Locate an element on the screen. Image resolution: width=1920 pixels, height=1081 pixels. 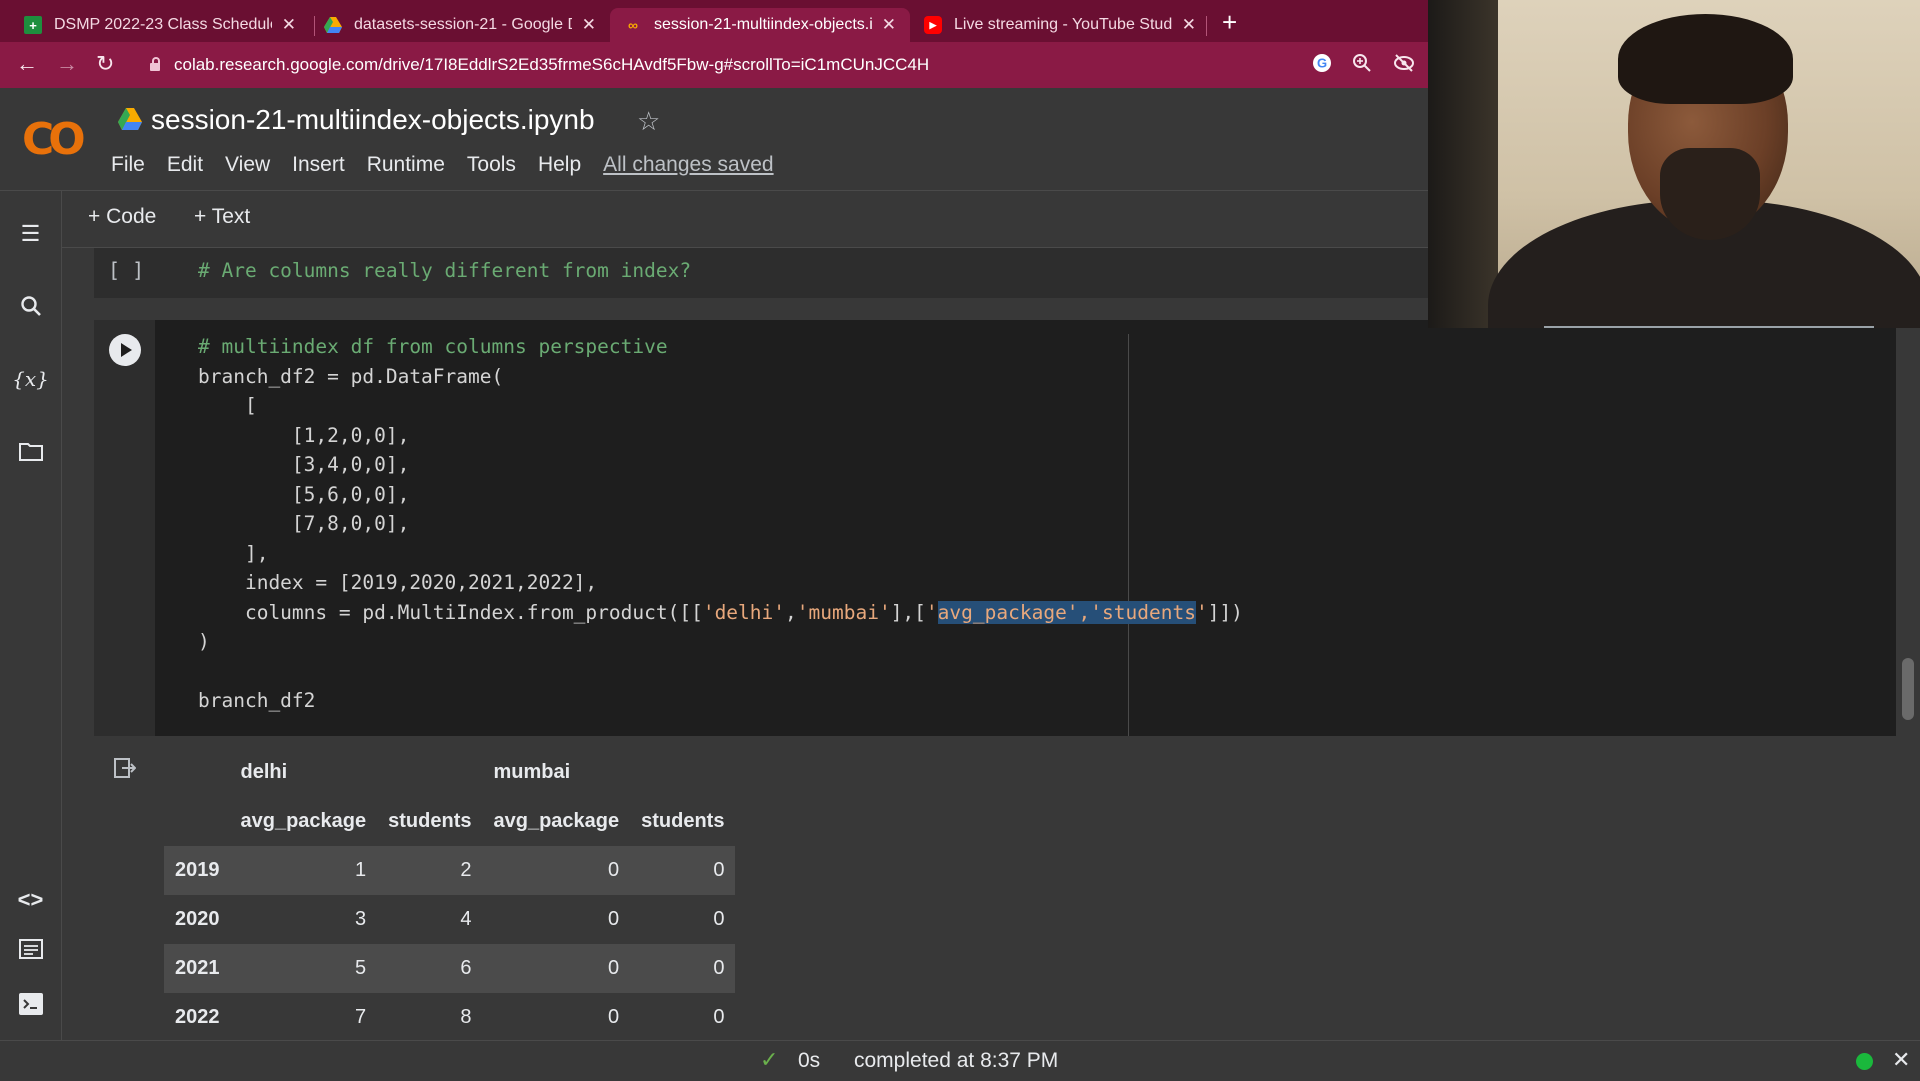
menu-insert: Insert is located at coordinates (318, 165).